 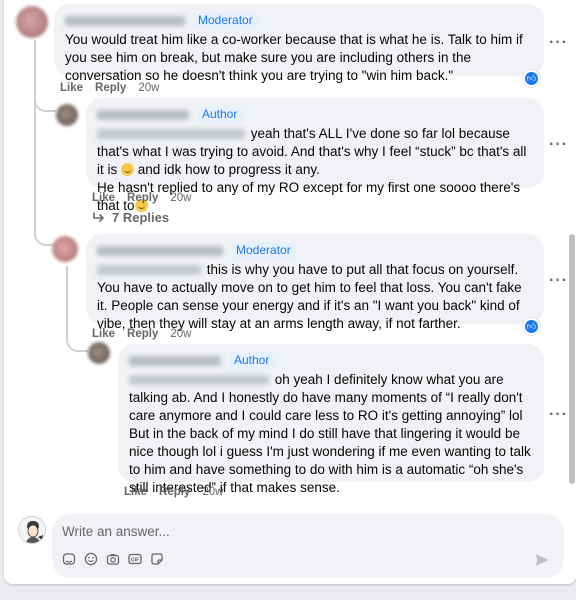 I want to click on user-avatar-illustration, so click(x=32, y=530).